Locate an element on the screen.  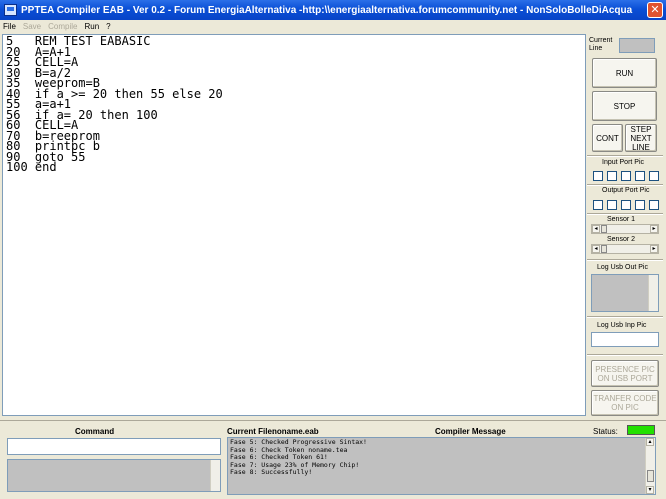
menu-save: Save is located at coordinates (32, 26).